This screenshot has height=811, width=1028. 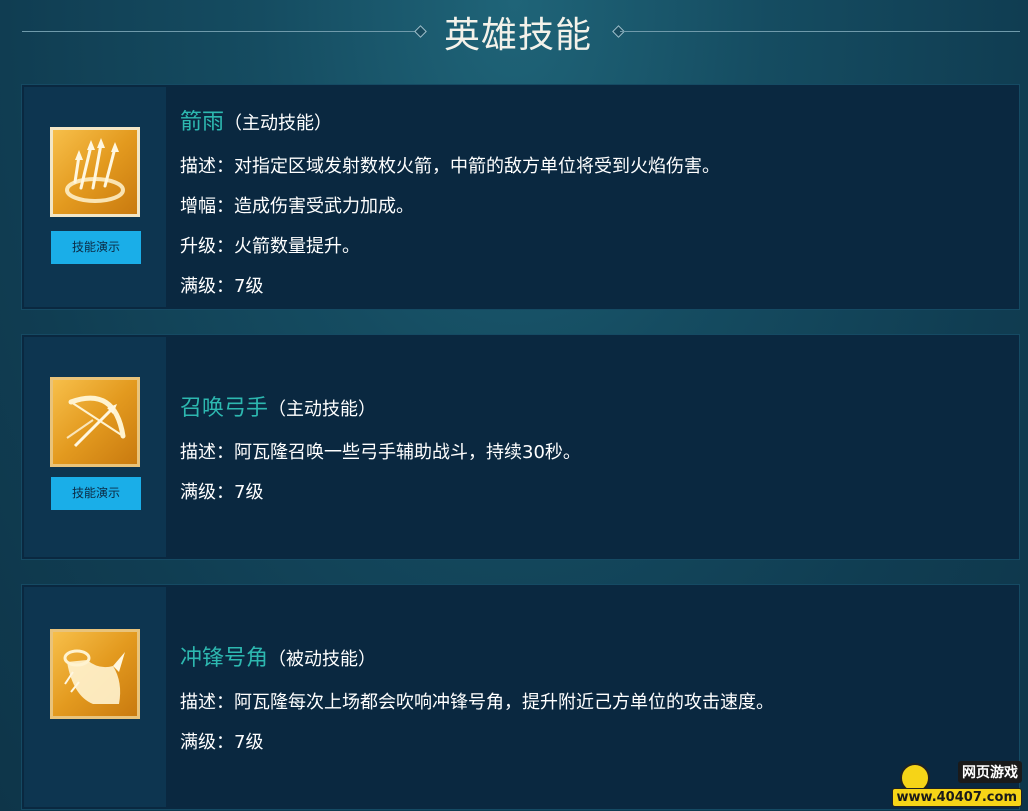 What do you see at coordinates (297, 206) in the screenshot?
I see `skill-amplify: 增幅：造成伤害受武力加成。` at bounding box center [297, 206].